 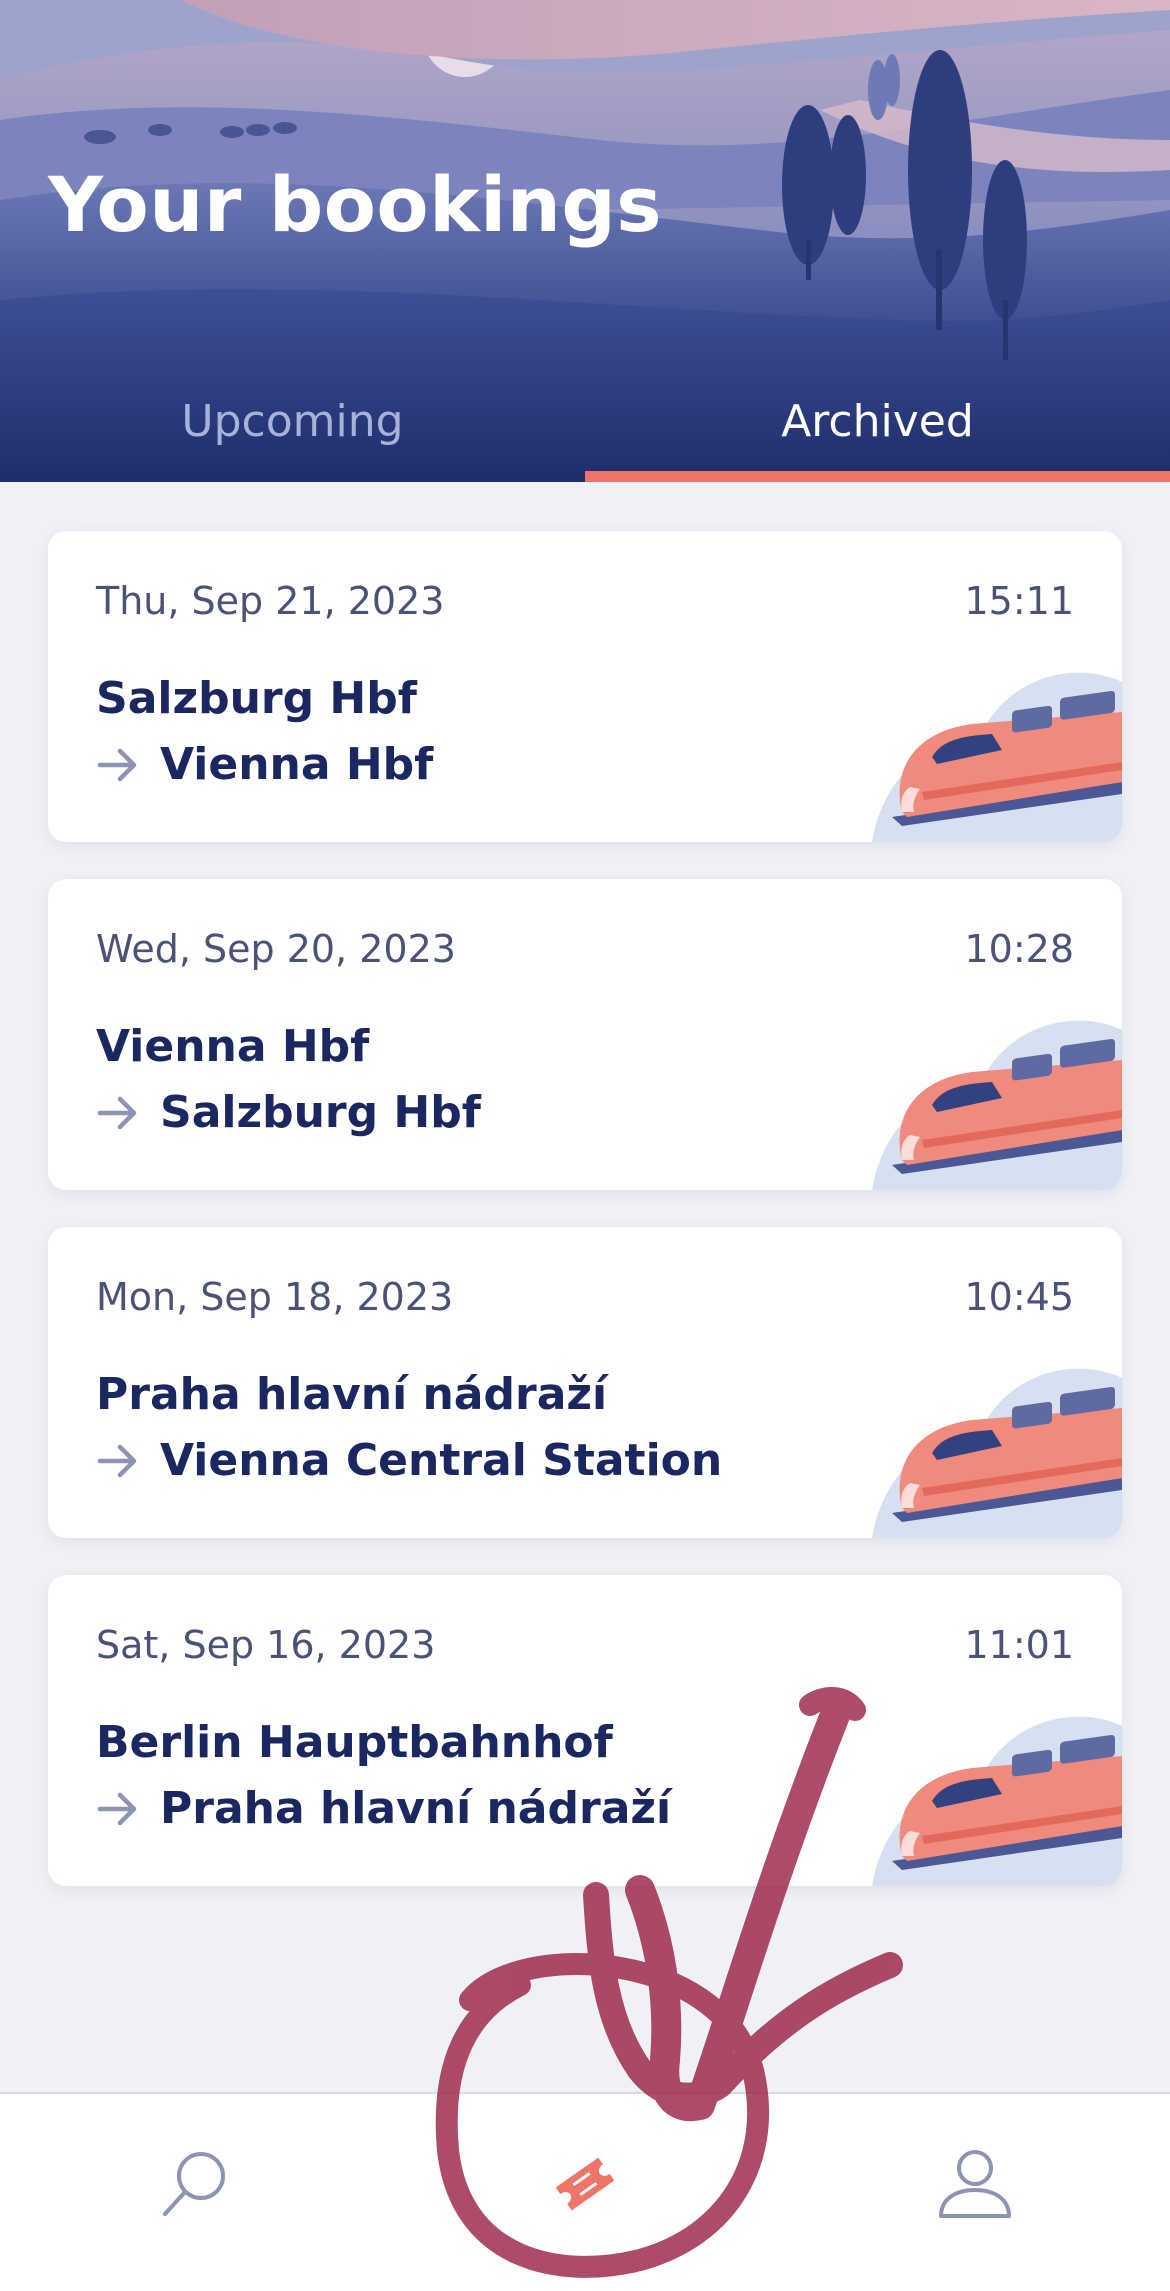 I want to click on profile-icon, so click(x=975, y=2184).